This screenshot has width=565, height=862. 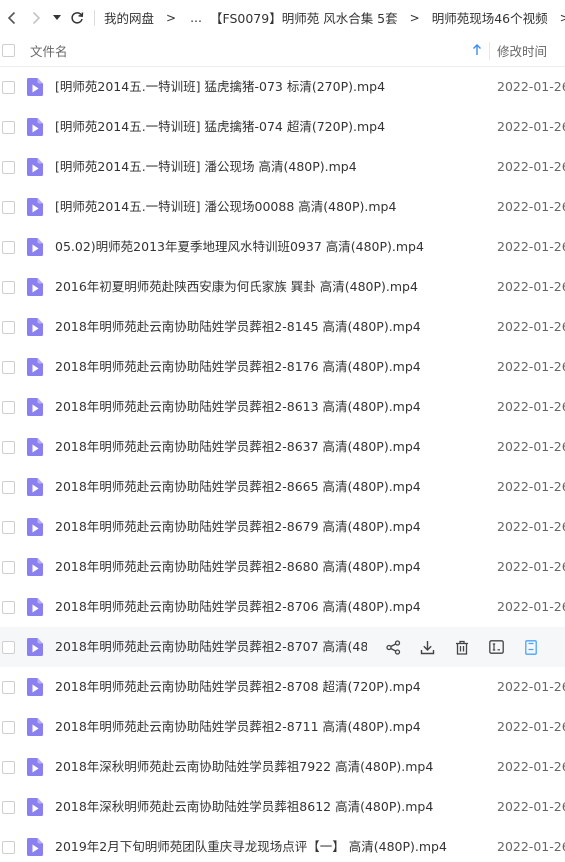 What do you see at coordinates (477, 50) in the screenshot?
I see `sort-ascending-icon` at bounding box center [477, 50].